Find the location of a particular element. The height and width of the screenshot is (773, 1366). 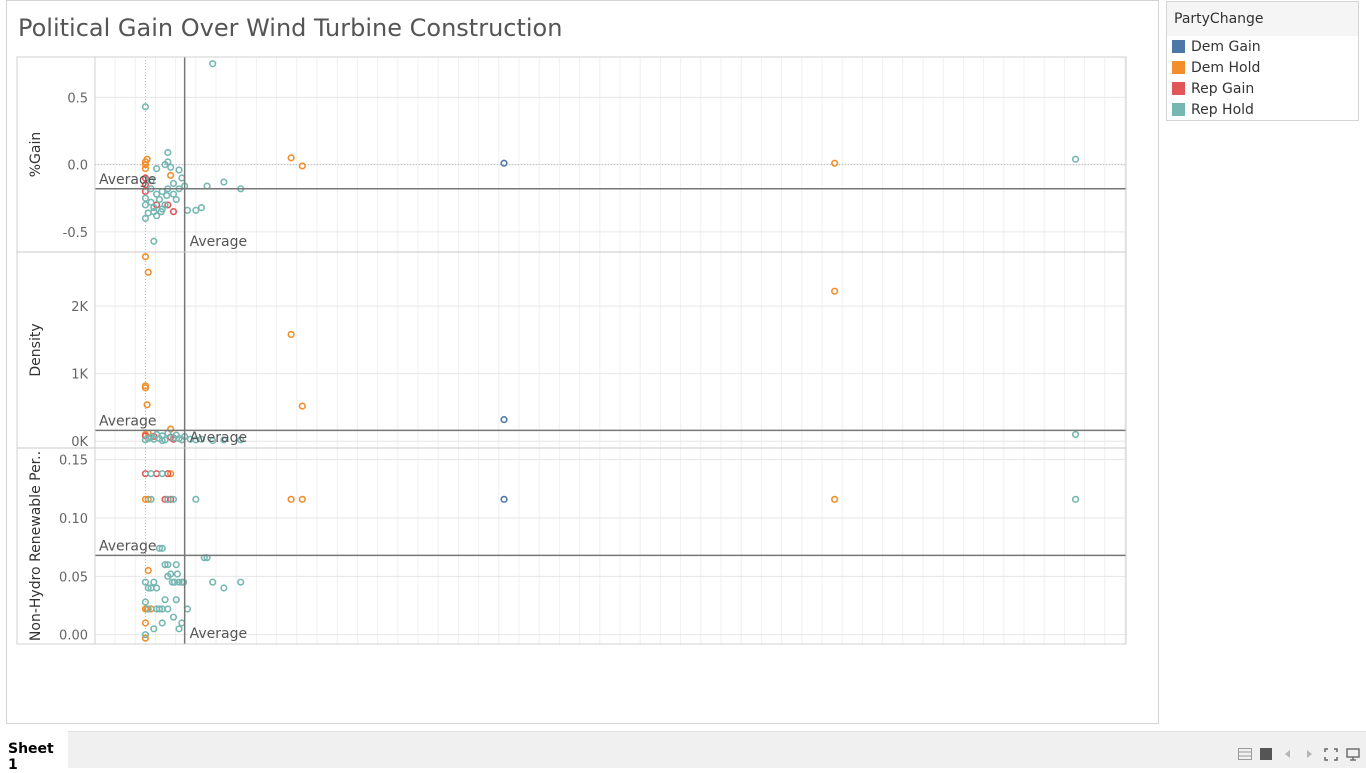

previous-icon is located at coordinates (1288, 754).